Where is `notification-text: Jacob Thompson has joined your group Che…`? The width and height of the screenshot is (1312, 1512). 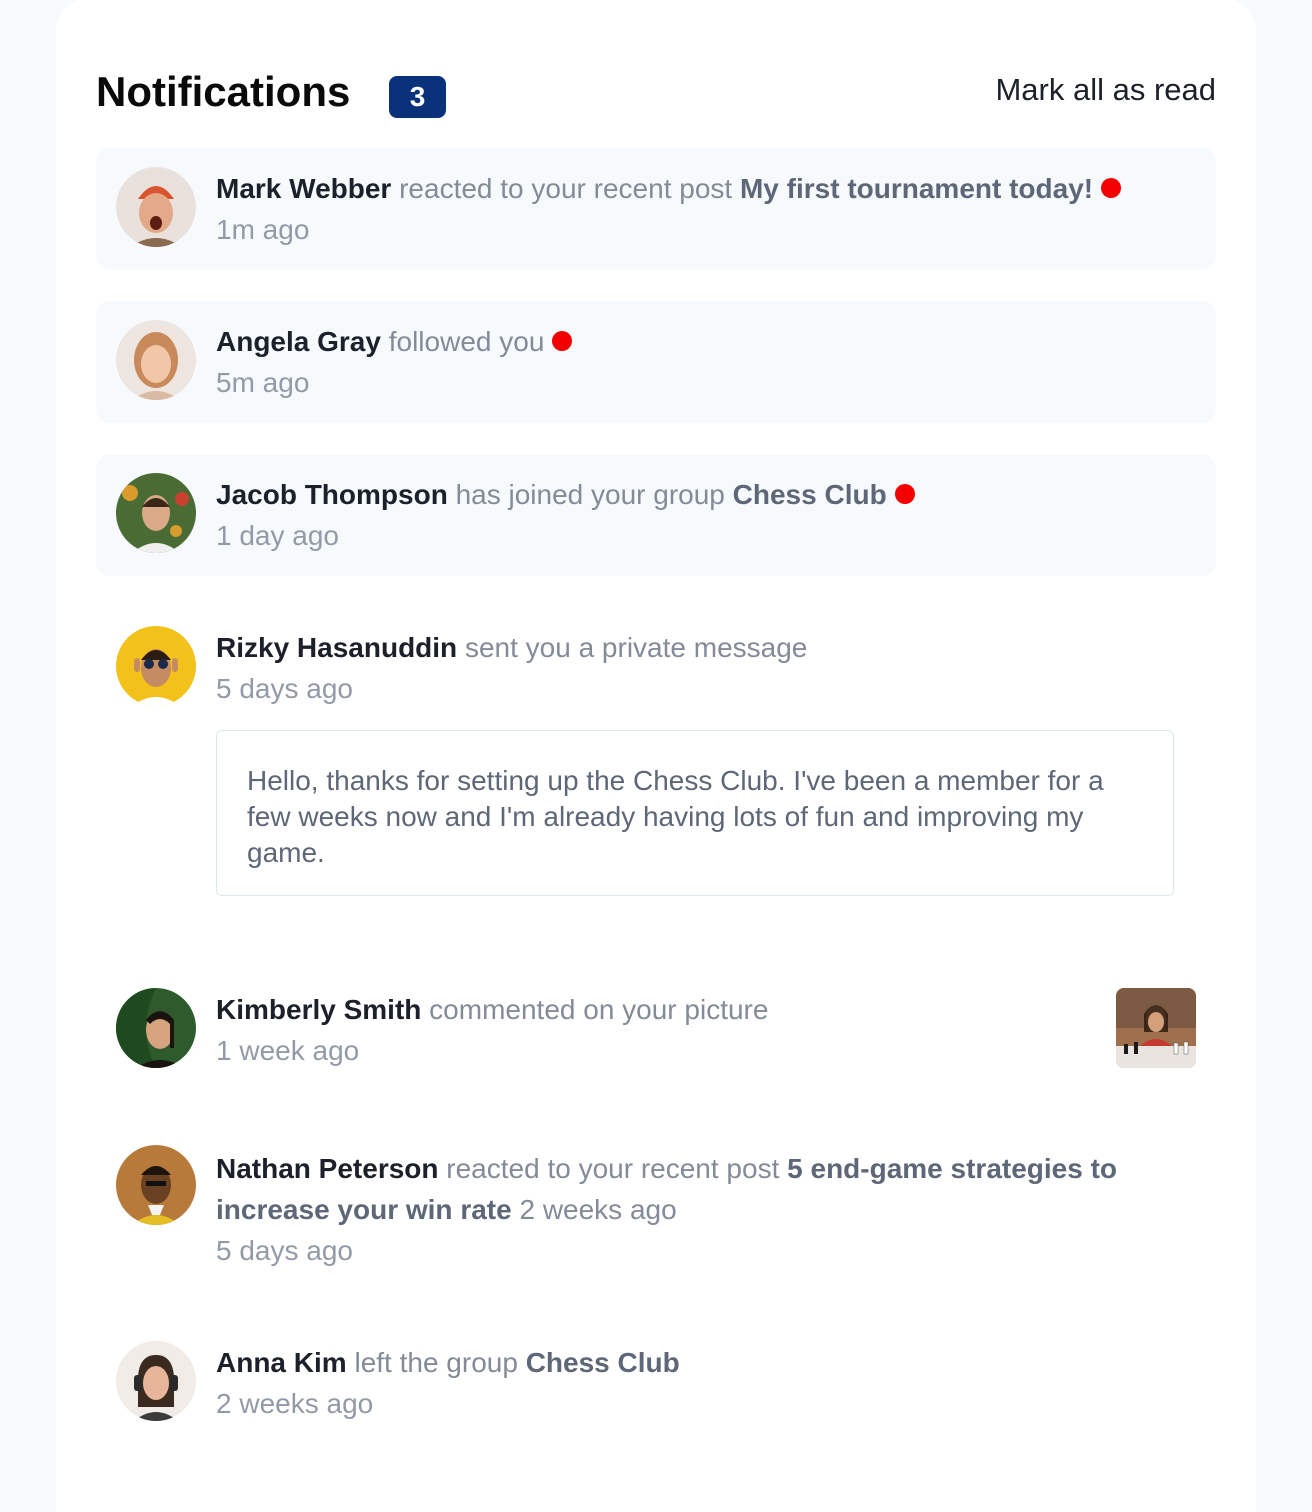 notification-text: Jacob Thompson has joined your group Che… is located at coordinates (696, 515).